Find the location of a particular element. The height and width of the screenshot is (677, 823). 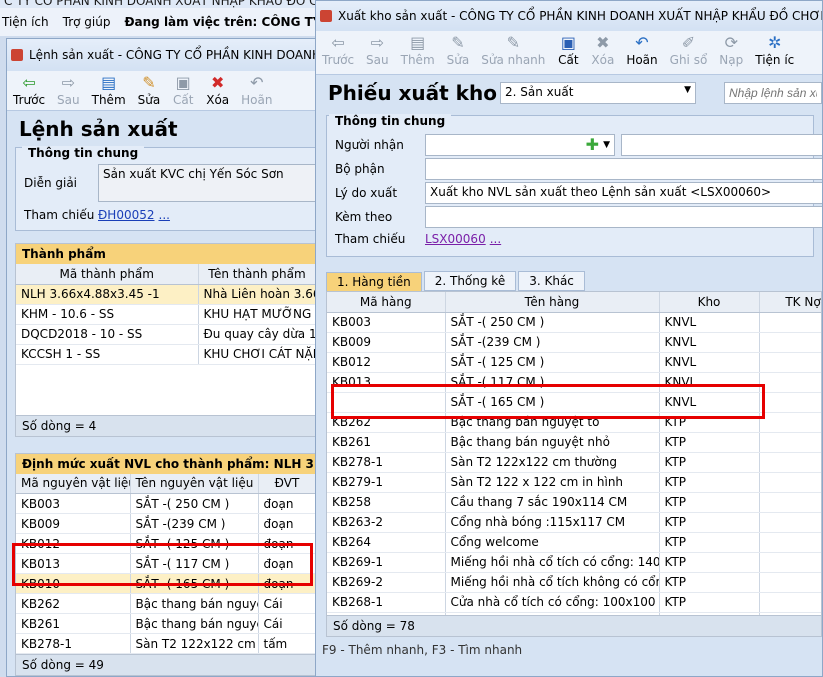

table-cell: DQCD2018 - 10 - SS is located at coordinates (107, 334).